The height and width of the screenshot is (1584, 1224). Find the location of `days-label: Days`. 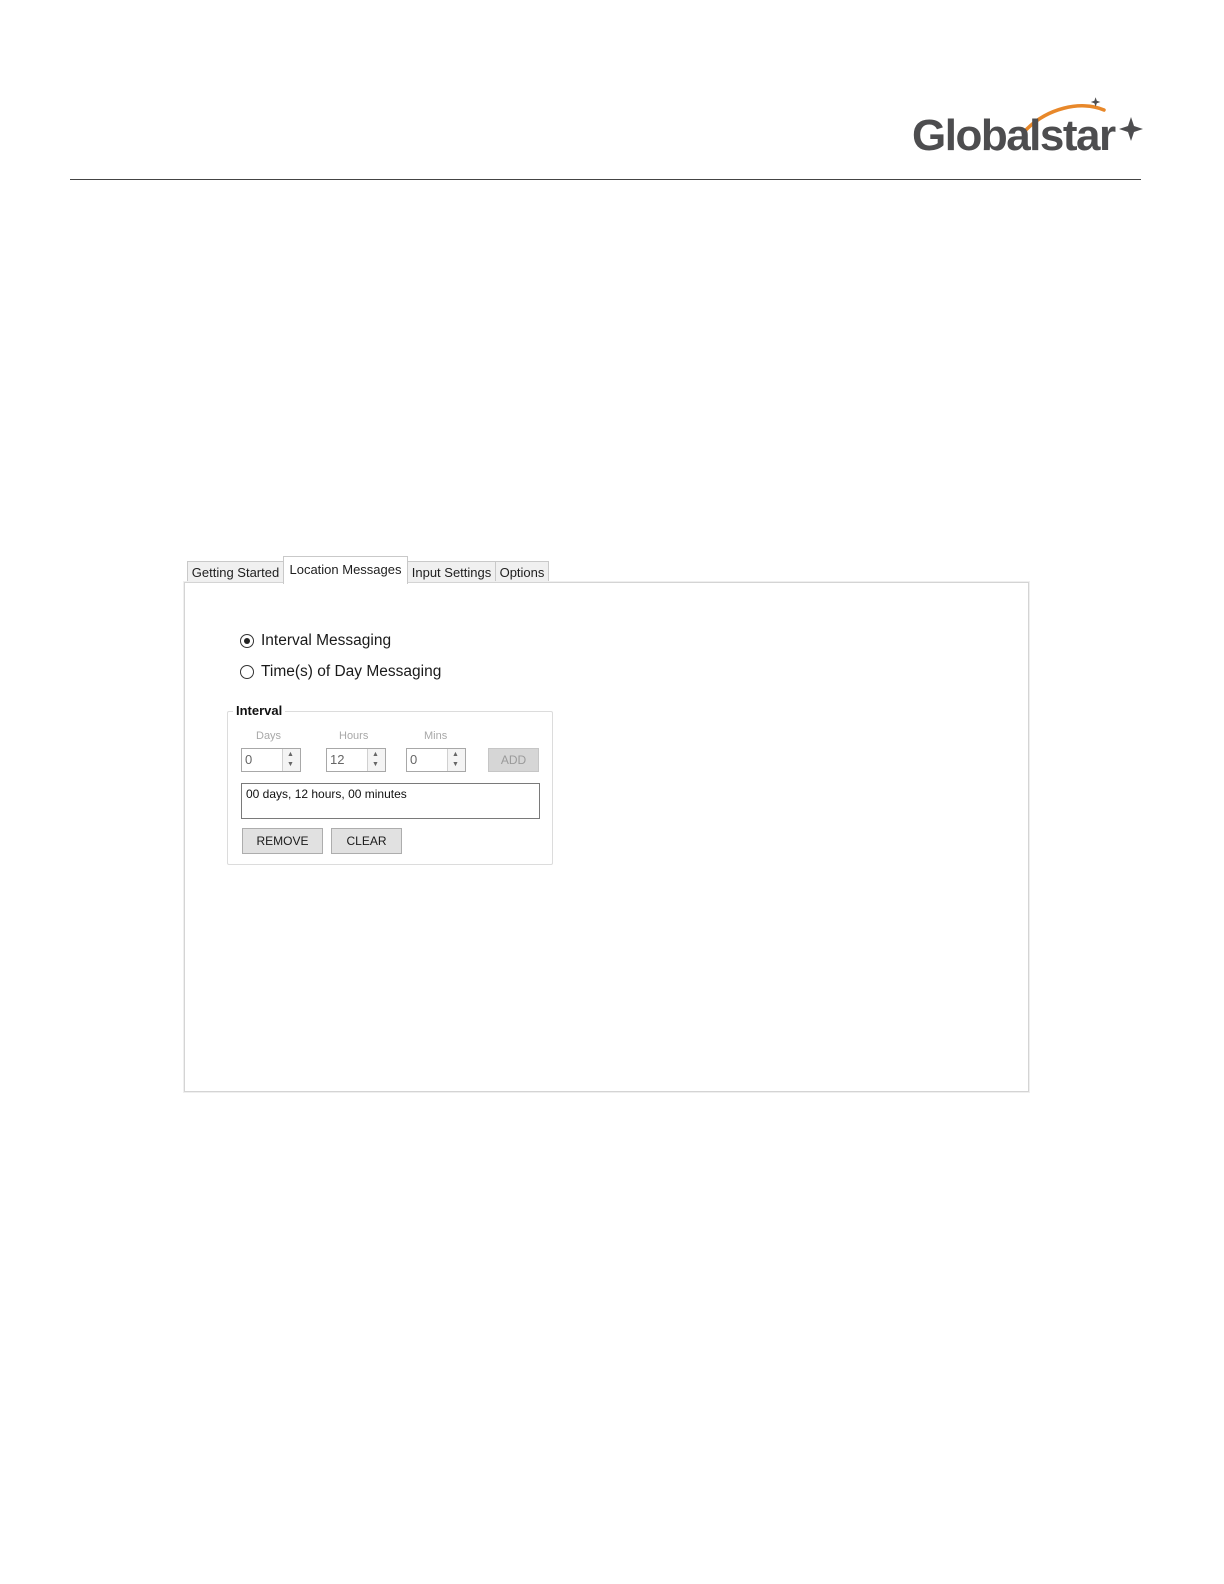

days-label: Days is located at coordinates (269, 736).